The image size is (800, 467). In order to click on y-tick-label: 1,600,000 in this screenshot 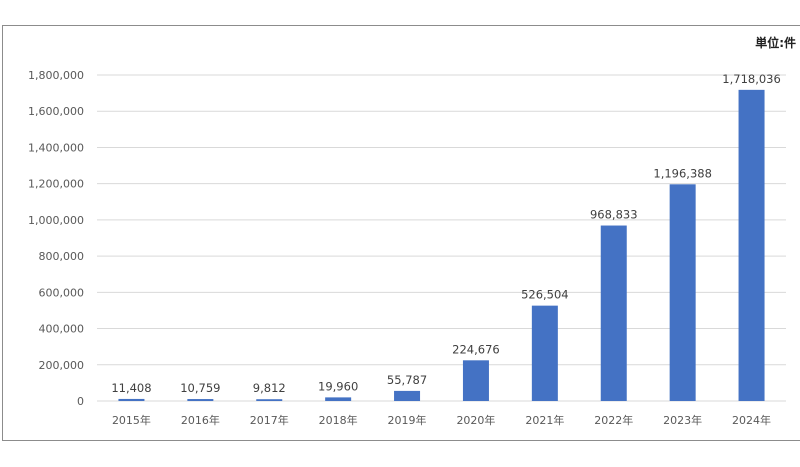, I will do `click(56, 111)`.